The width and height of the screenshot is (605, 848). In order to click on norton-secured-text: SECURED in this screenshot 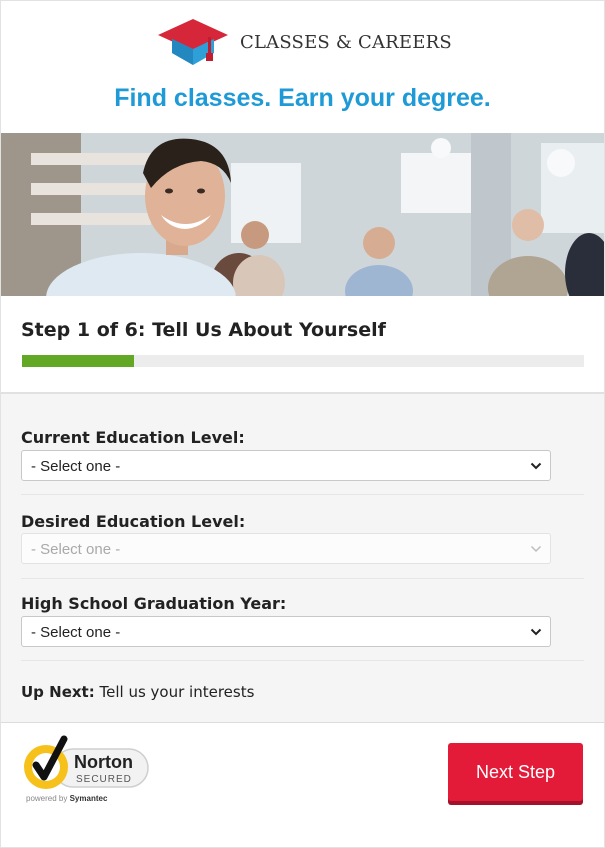, I will do `click(104, 779)`.